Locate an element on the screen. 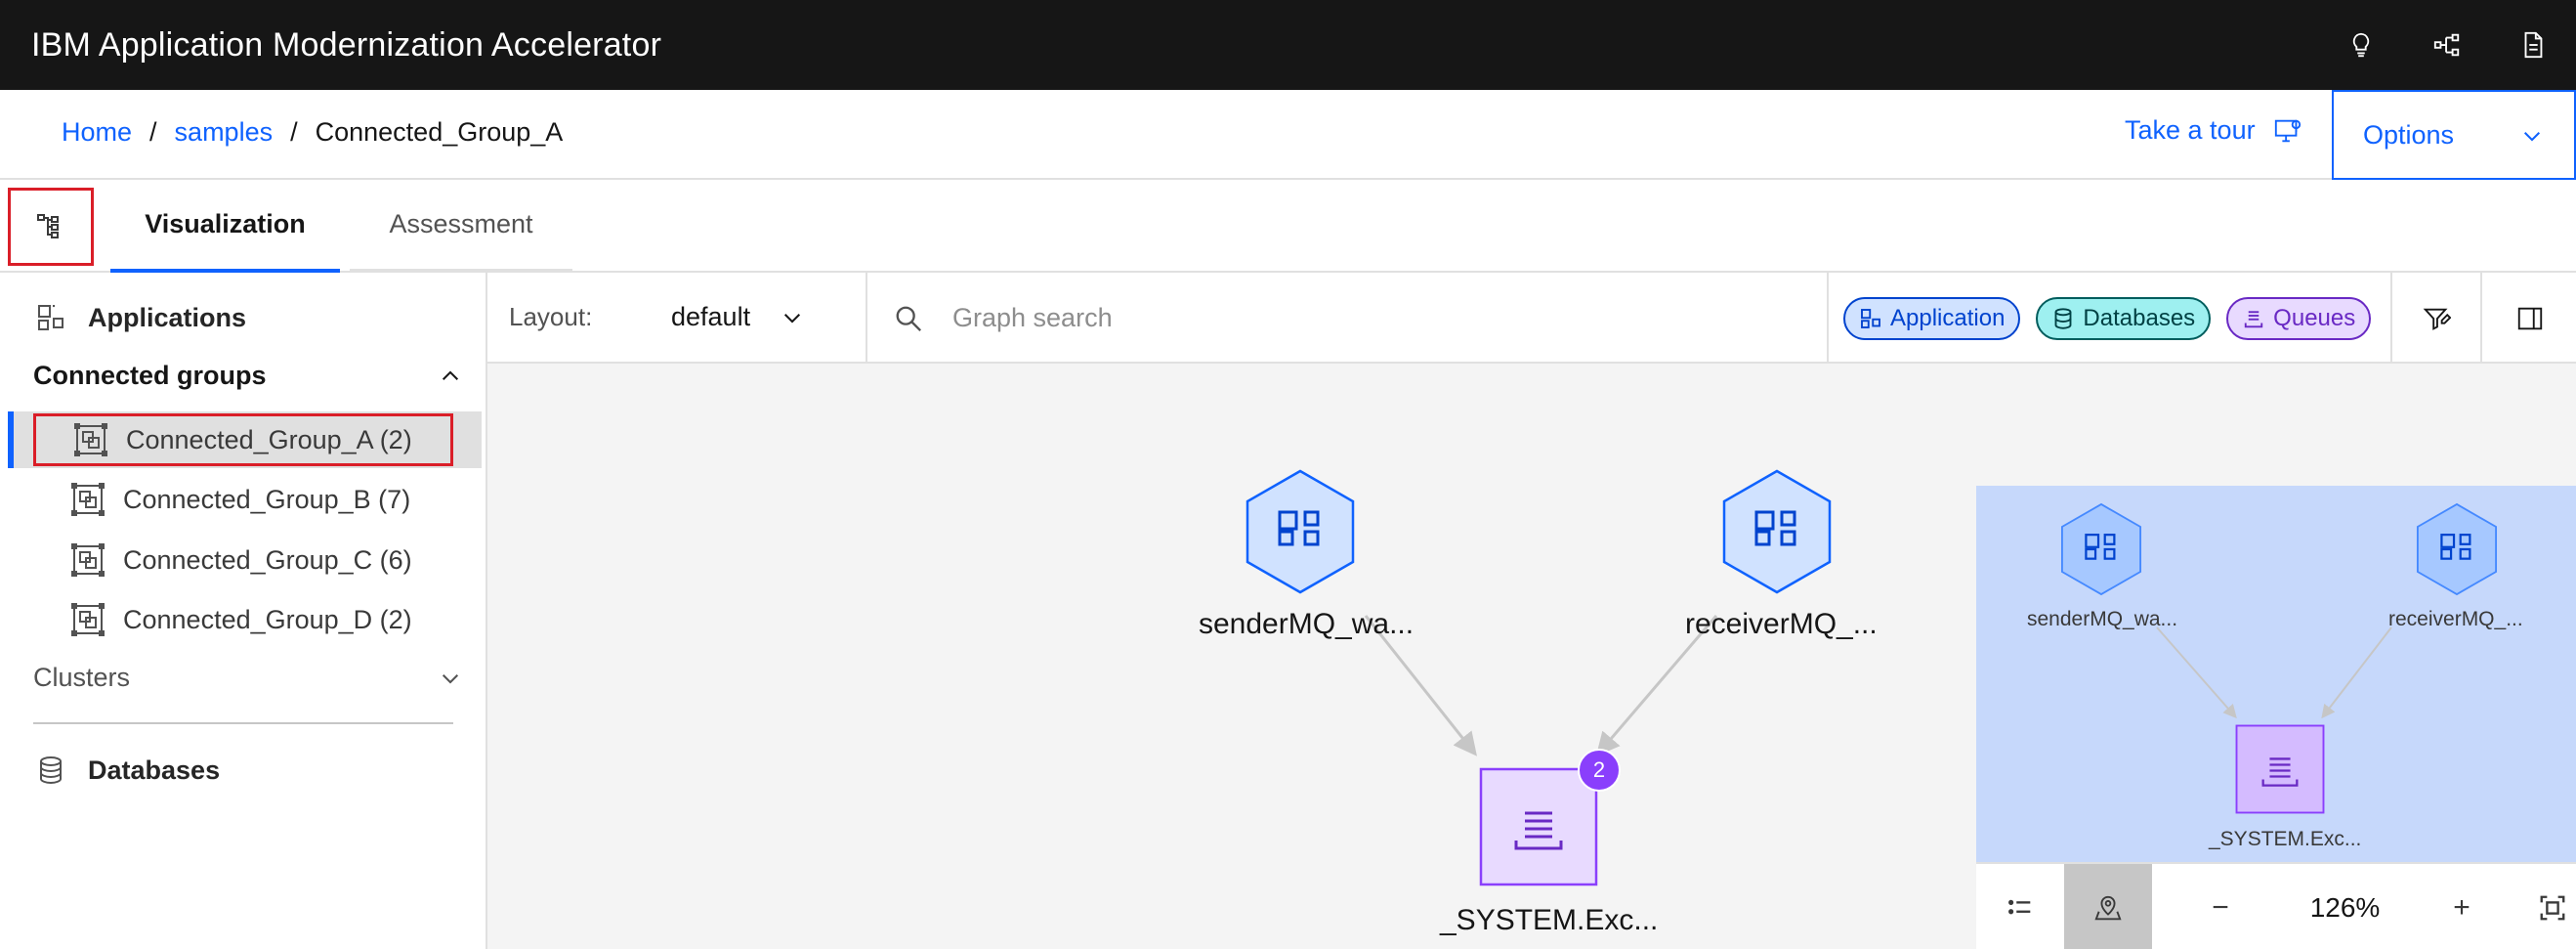 The image size is (2576, 949). options-dropdown: Options is located at coordinates (2454, 135).